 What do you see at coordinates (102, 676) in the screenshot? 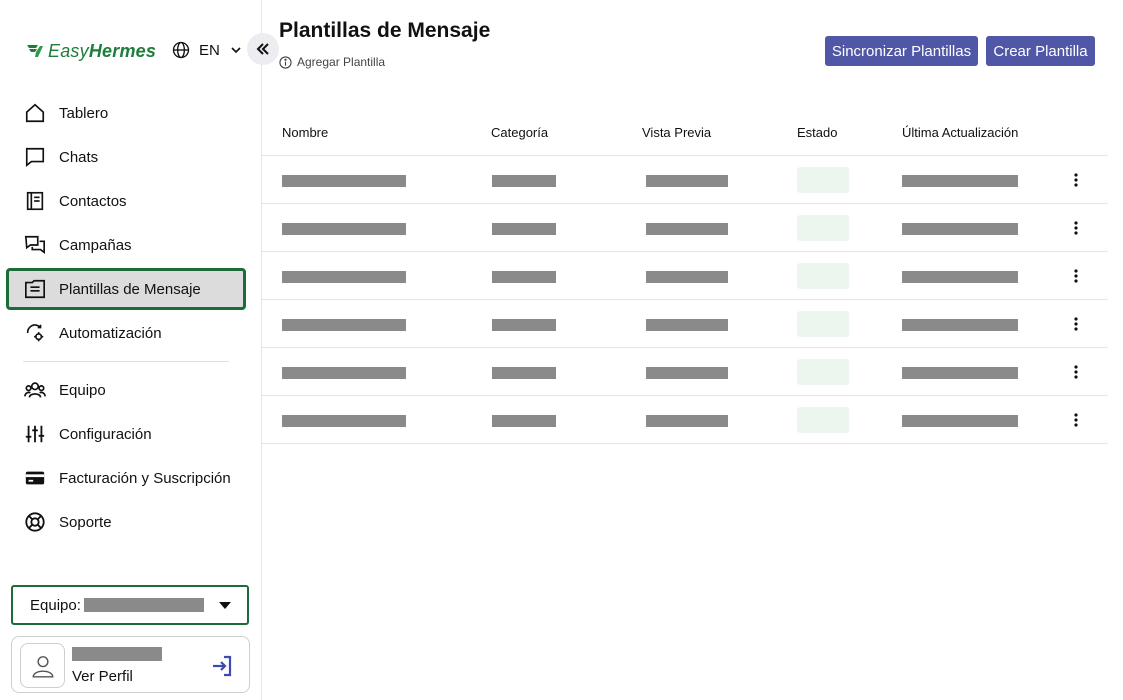
I see `view-profile-link: Ver Perfil` at bounding box center [102, 676].